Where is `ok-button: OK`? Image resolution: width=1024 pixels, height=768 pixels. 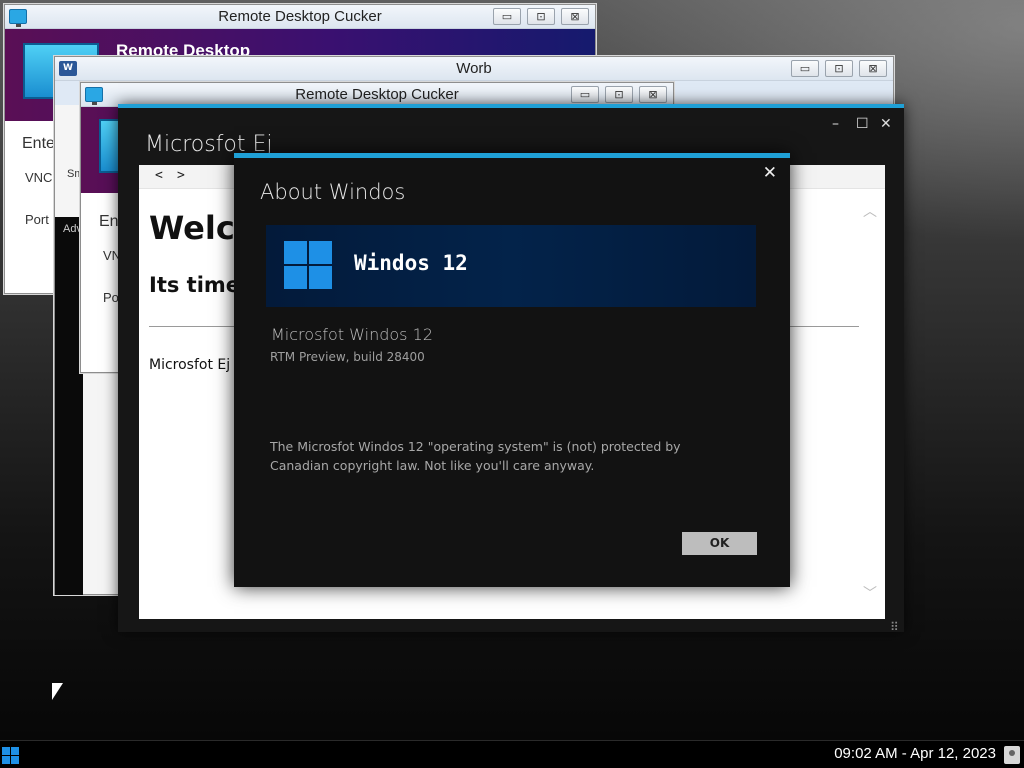 ok-button: OK is located at coordinates (719, 543).